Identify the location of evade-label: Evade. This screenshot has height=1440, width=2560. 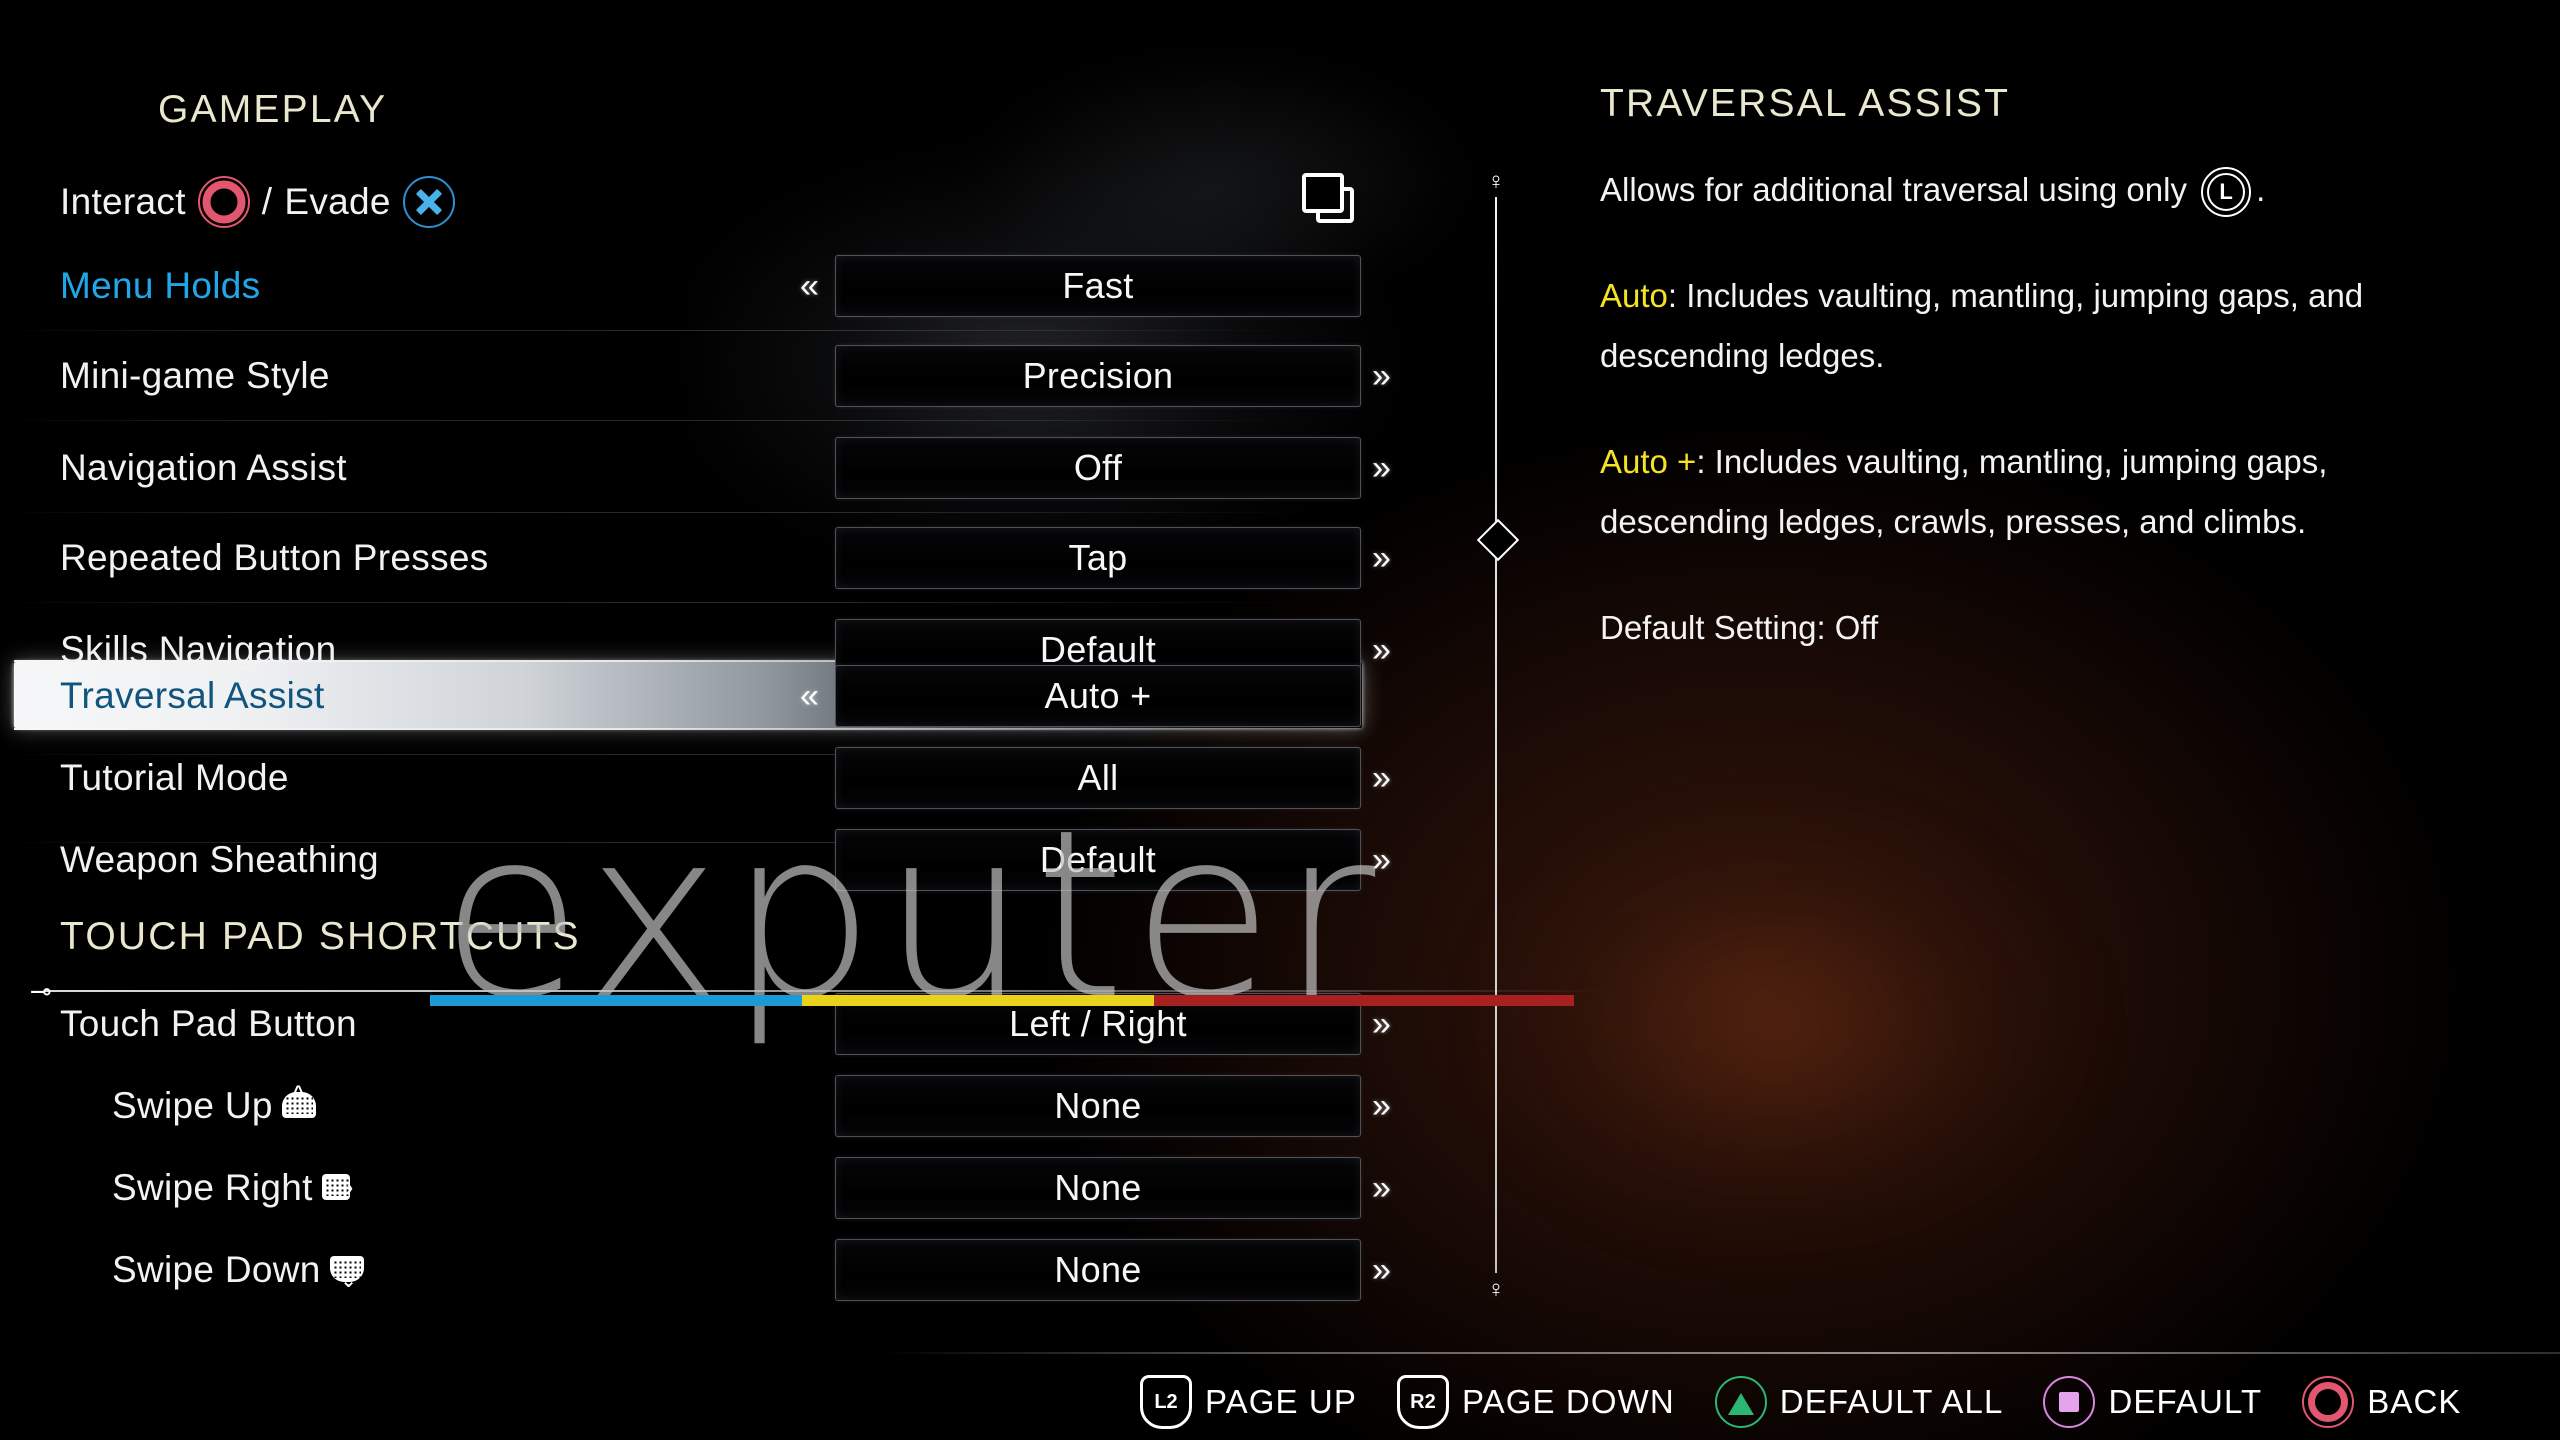
(337, 201).